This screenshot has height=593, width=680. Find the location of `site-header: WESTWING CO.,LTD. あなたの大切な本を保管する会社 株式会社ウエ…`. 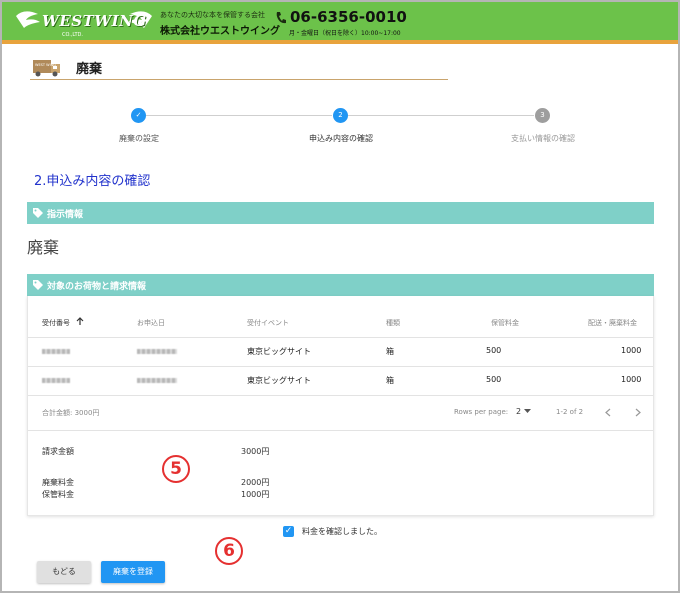

site-header: WESTWING CO.,LTD. あなたの大切な本を保管する会社 株式会社ウエ… is located at coordinates (340, 21).